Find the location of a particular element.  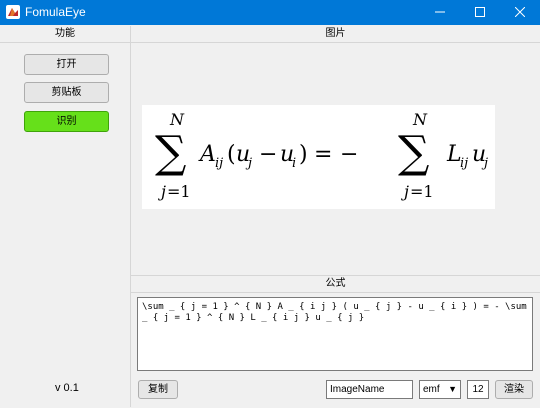

svg-text: i is located at coordinates (294, 163).